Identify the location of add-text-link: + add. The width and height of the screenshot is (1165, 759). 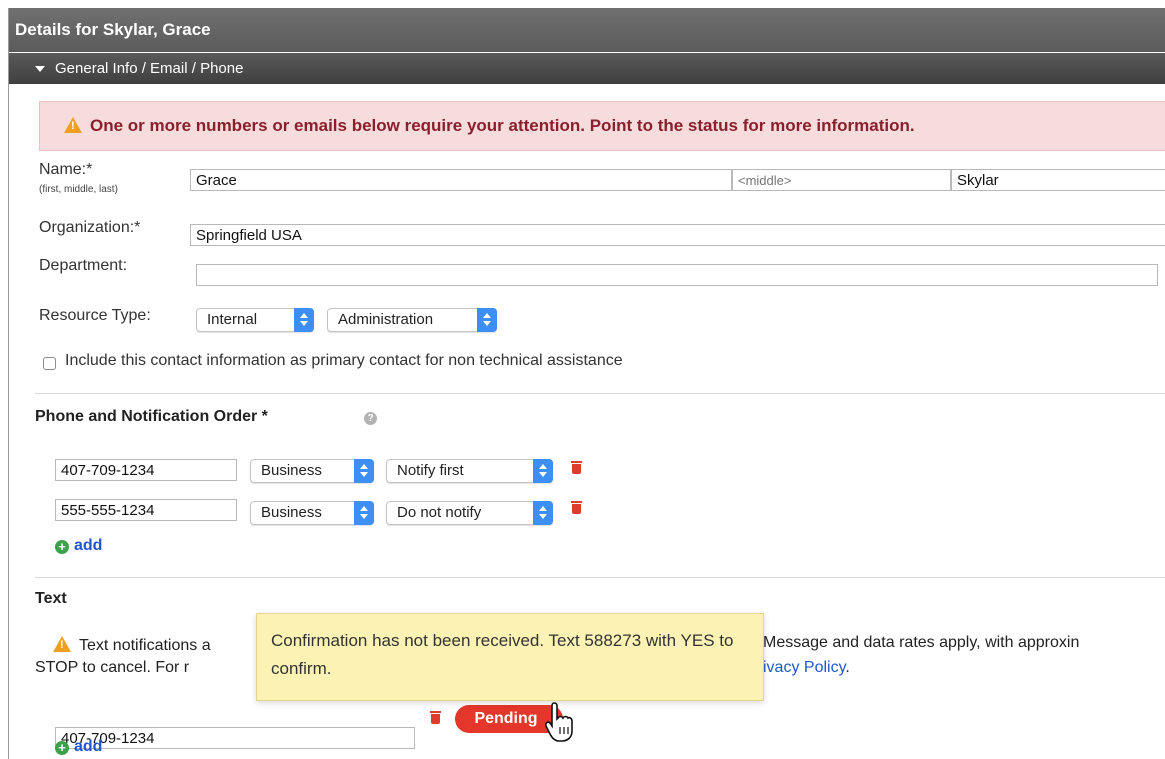
(78, 747).